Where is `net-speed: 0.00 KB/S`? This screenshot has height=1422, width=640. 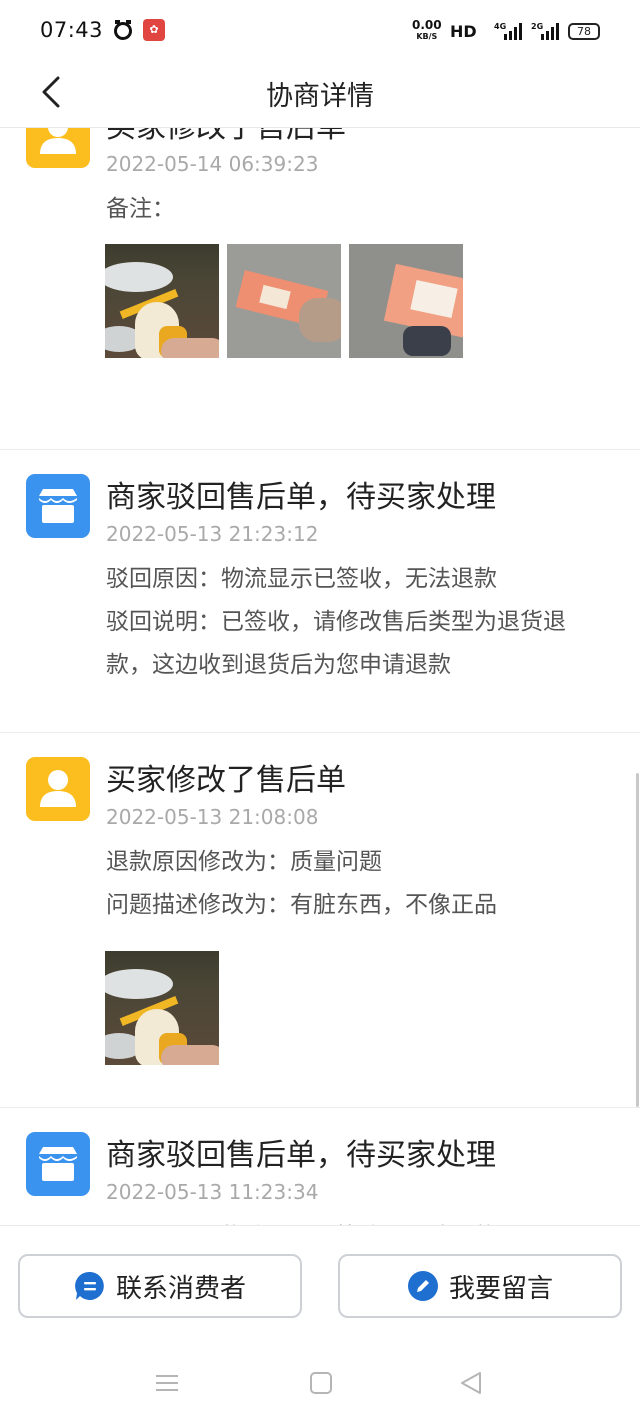 net-speed: 0.00 KB/S is located at coordinates (427, 30).